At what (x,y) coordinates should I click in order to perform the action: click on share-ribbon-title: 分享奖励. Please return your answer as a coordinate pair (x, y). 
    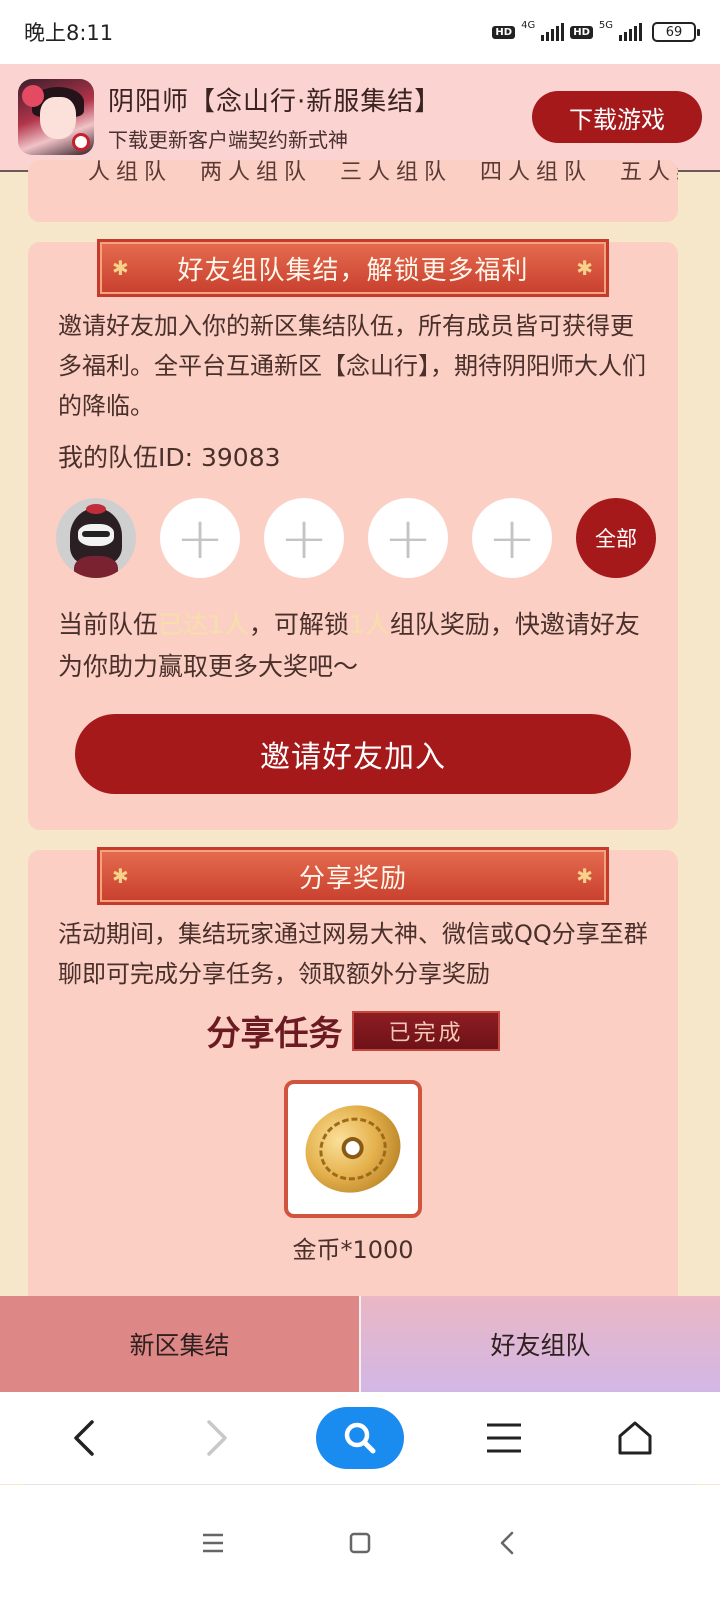
    Looking at the image, I should click on (352, 878).